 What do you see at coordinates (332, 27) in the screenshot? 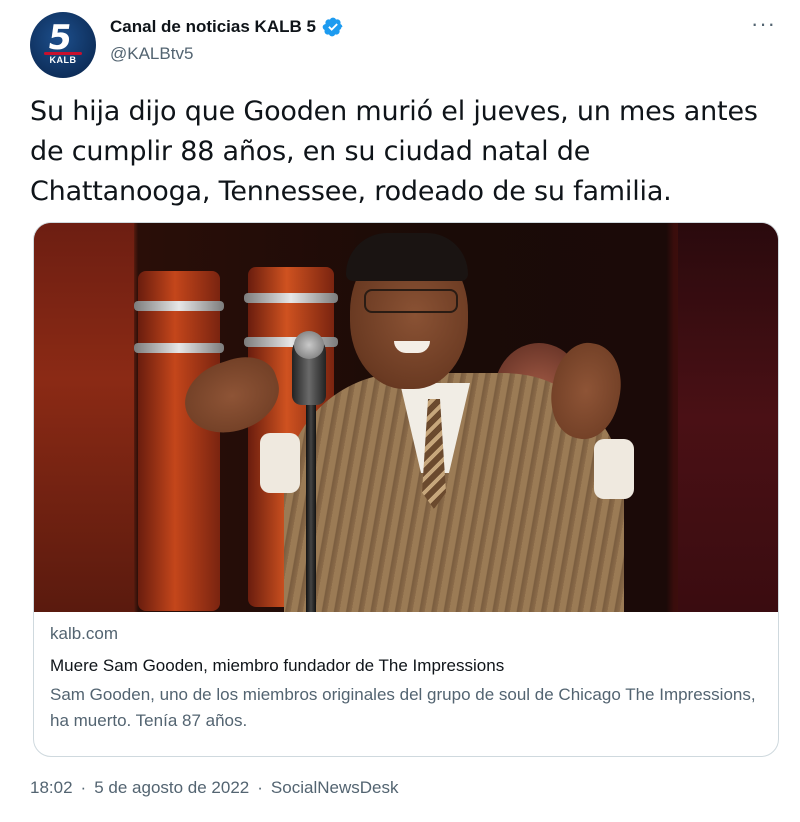
I see `verified-badge-icon` at bounding box center [332, 27].